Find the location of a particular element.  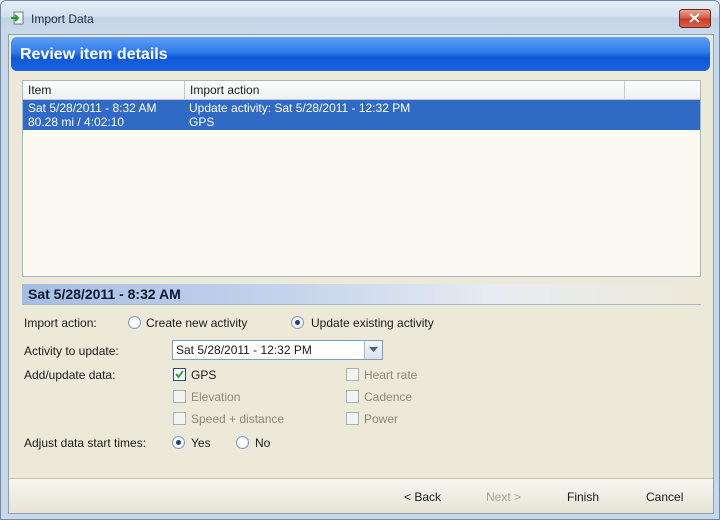

checkmark-icon is located at coordinates (179, 374).